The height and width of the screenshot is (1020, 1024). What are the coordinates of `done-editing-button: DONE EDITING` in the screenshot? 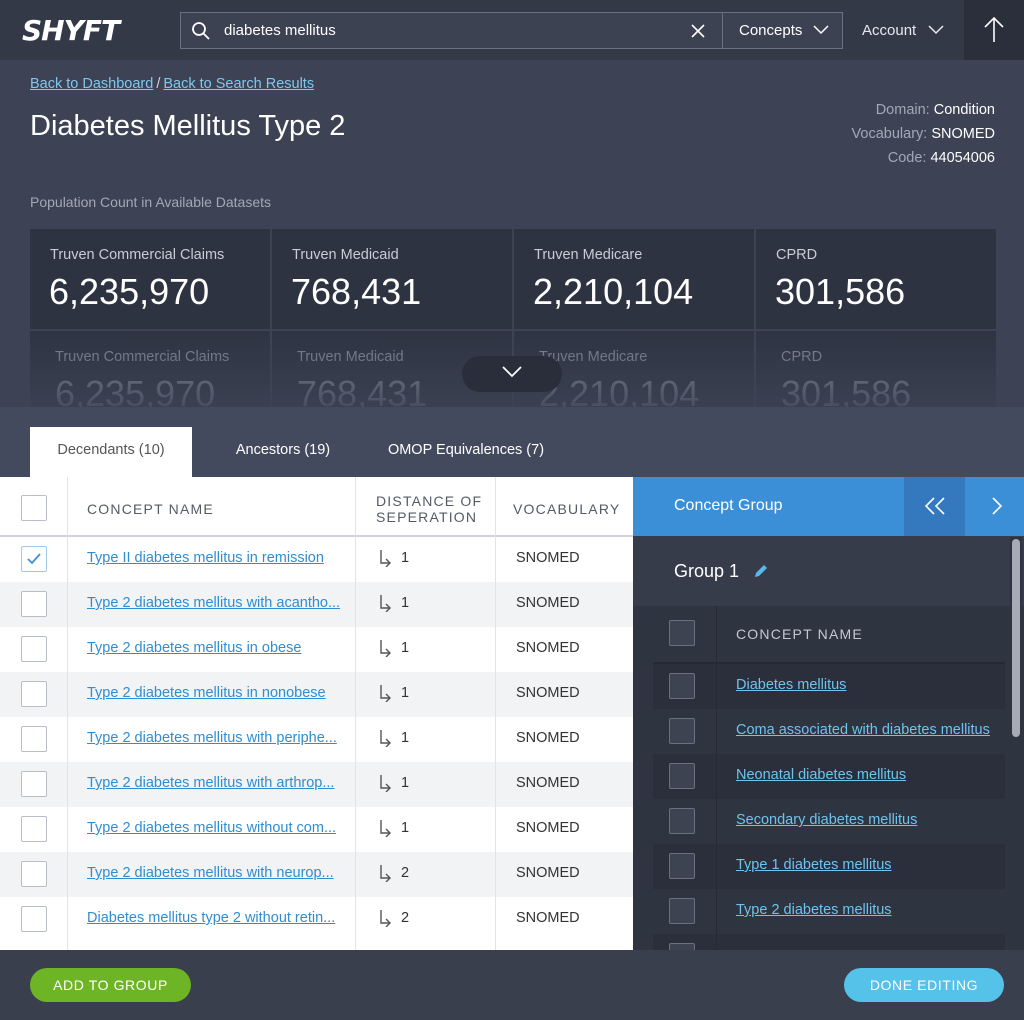 It's located at (924, 985).